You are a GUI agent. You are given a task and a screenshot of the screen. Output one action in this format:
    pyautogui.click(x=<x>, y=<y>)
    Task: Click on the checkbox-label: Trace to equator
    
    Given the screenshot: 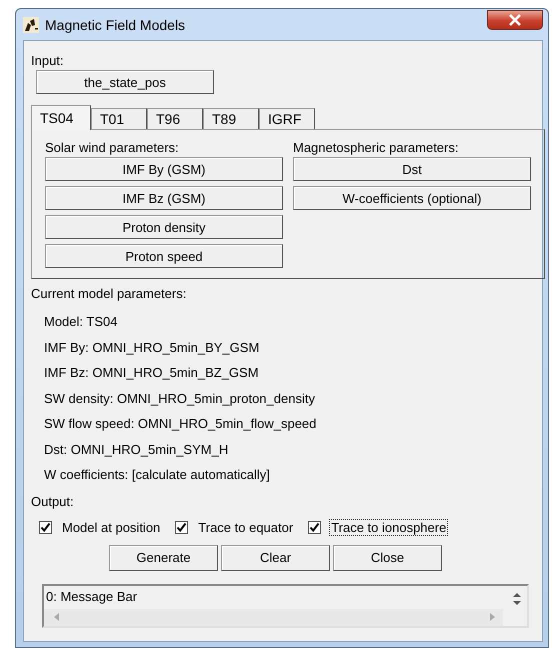 What is the action you would take?
    pyautogui.click(x=246, y=527)
    